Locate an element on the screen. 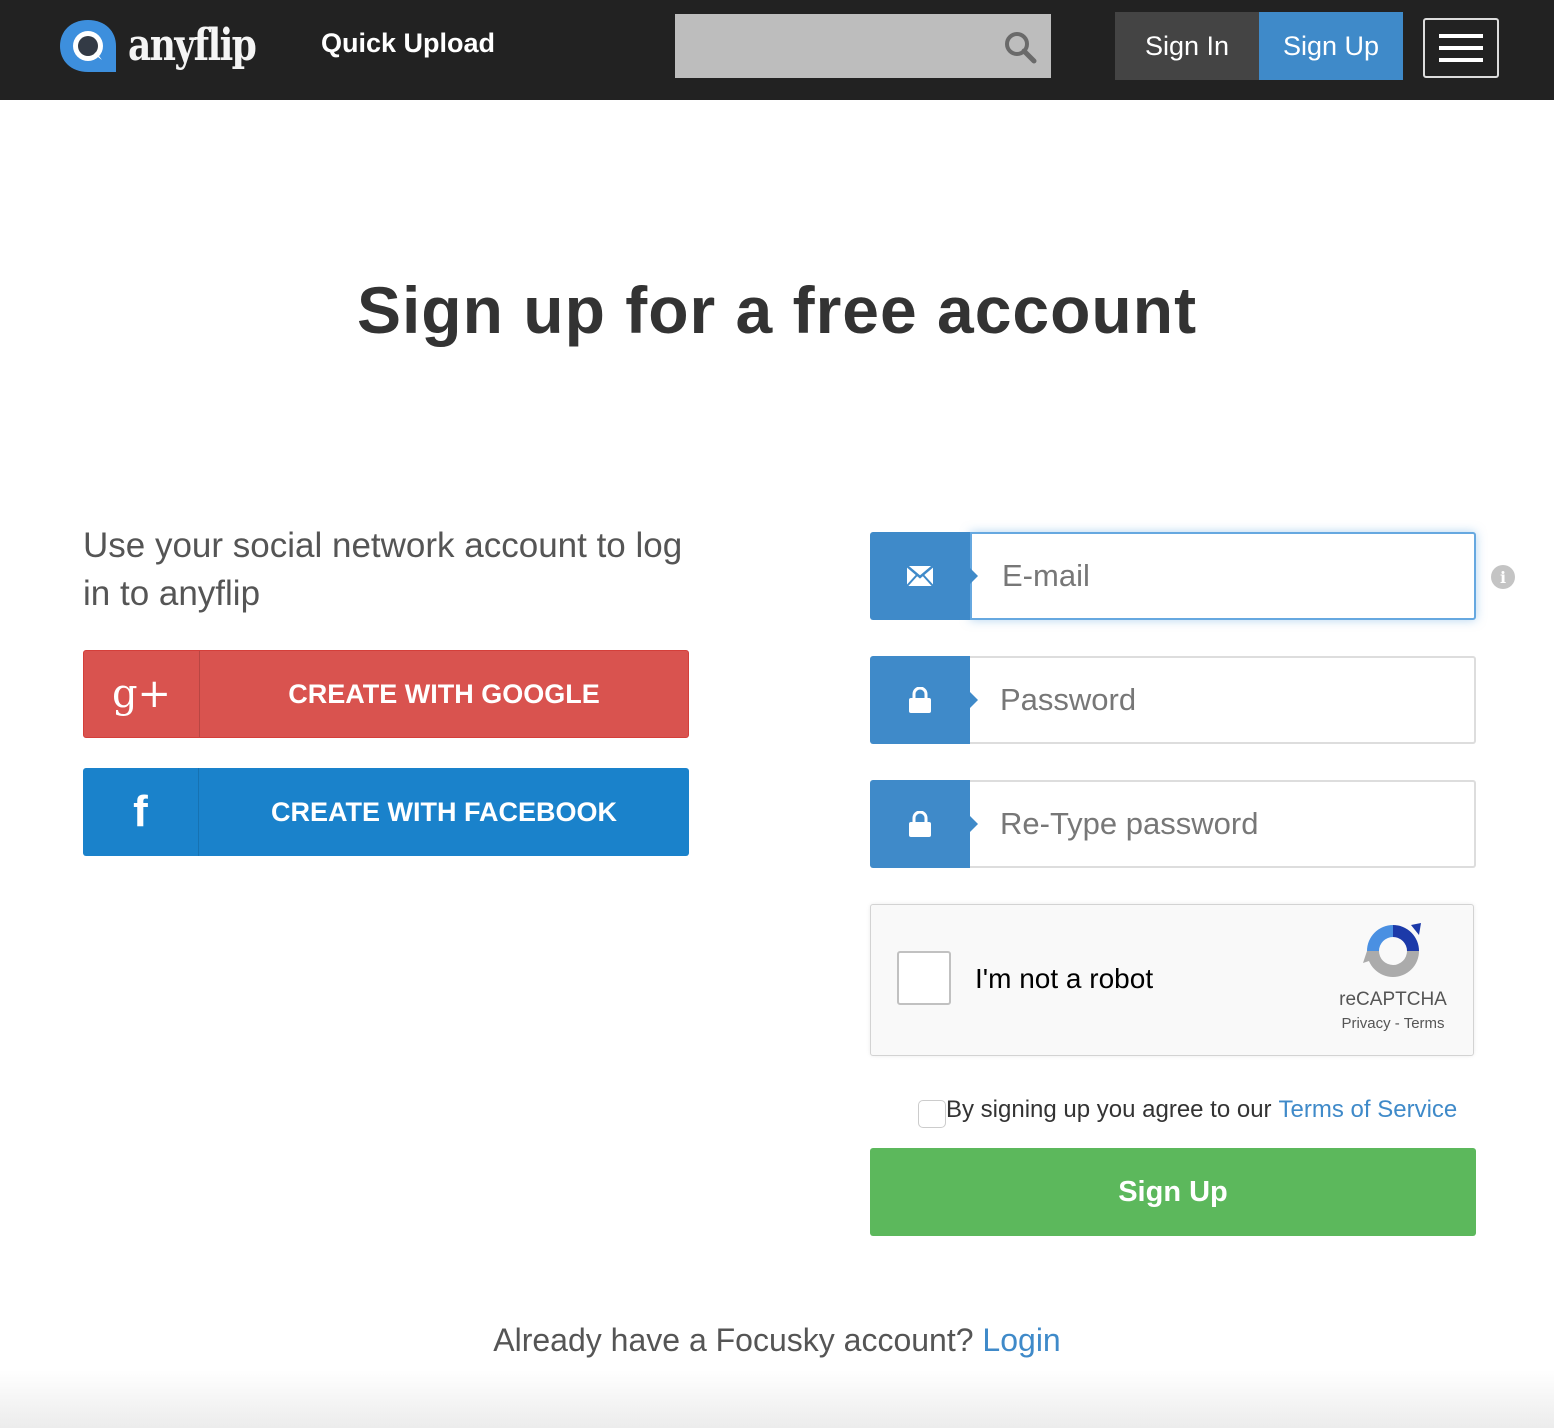 The width and height of the screenshot is (1554, 1428). create-with-facebook-button: f CREATE WITH FACEBOOK is located at coordinates (386, 812).